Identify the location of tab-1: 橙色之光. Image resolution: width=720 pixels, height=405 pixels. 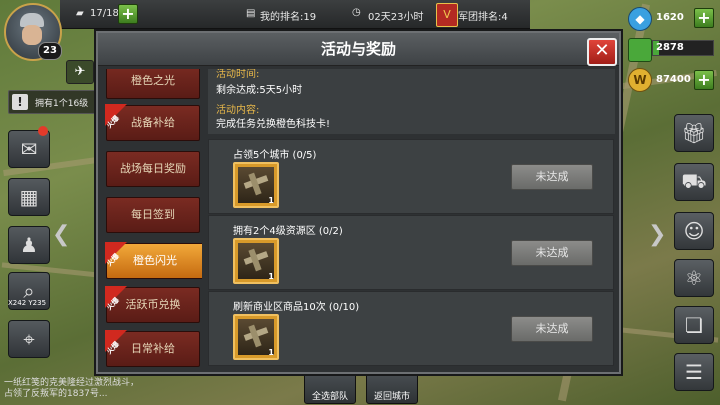
(153, 84).